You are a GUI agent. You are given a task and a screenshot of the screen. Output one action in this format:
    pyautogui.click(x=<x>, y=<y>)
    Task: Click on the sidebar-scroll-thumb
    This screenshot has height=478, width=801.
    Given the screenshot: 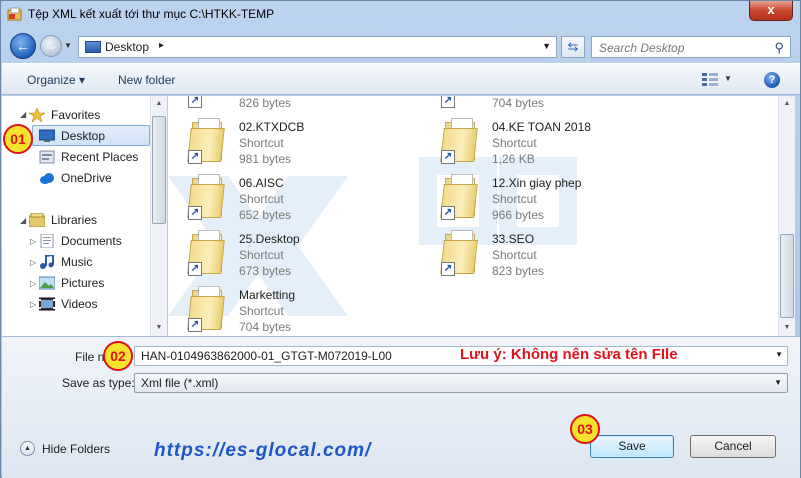 What is the action you would take?
    pyautogui.click(x=159, y=170)
    